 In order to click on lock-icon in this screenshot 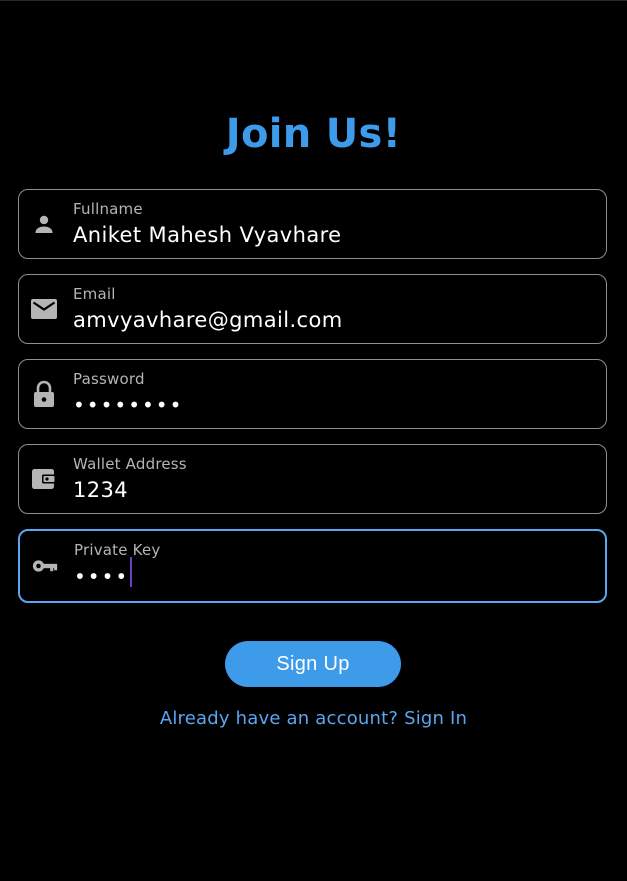, I will do `click(44, 393)`.